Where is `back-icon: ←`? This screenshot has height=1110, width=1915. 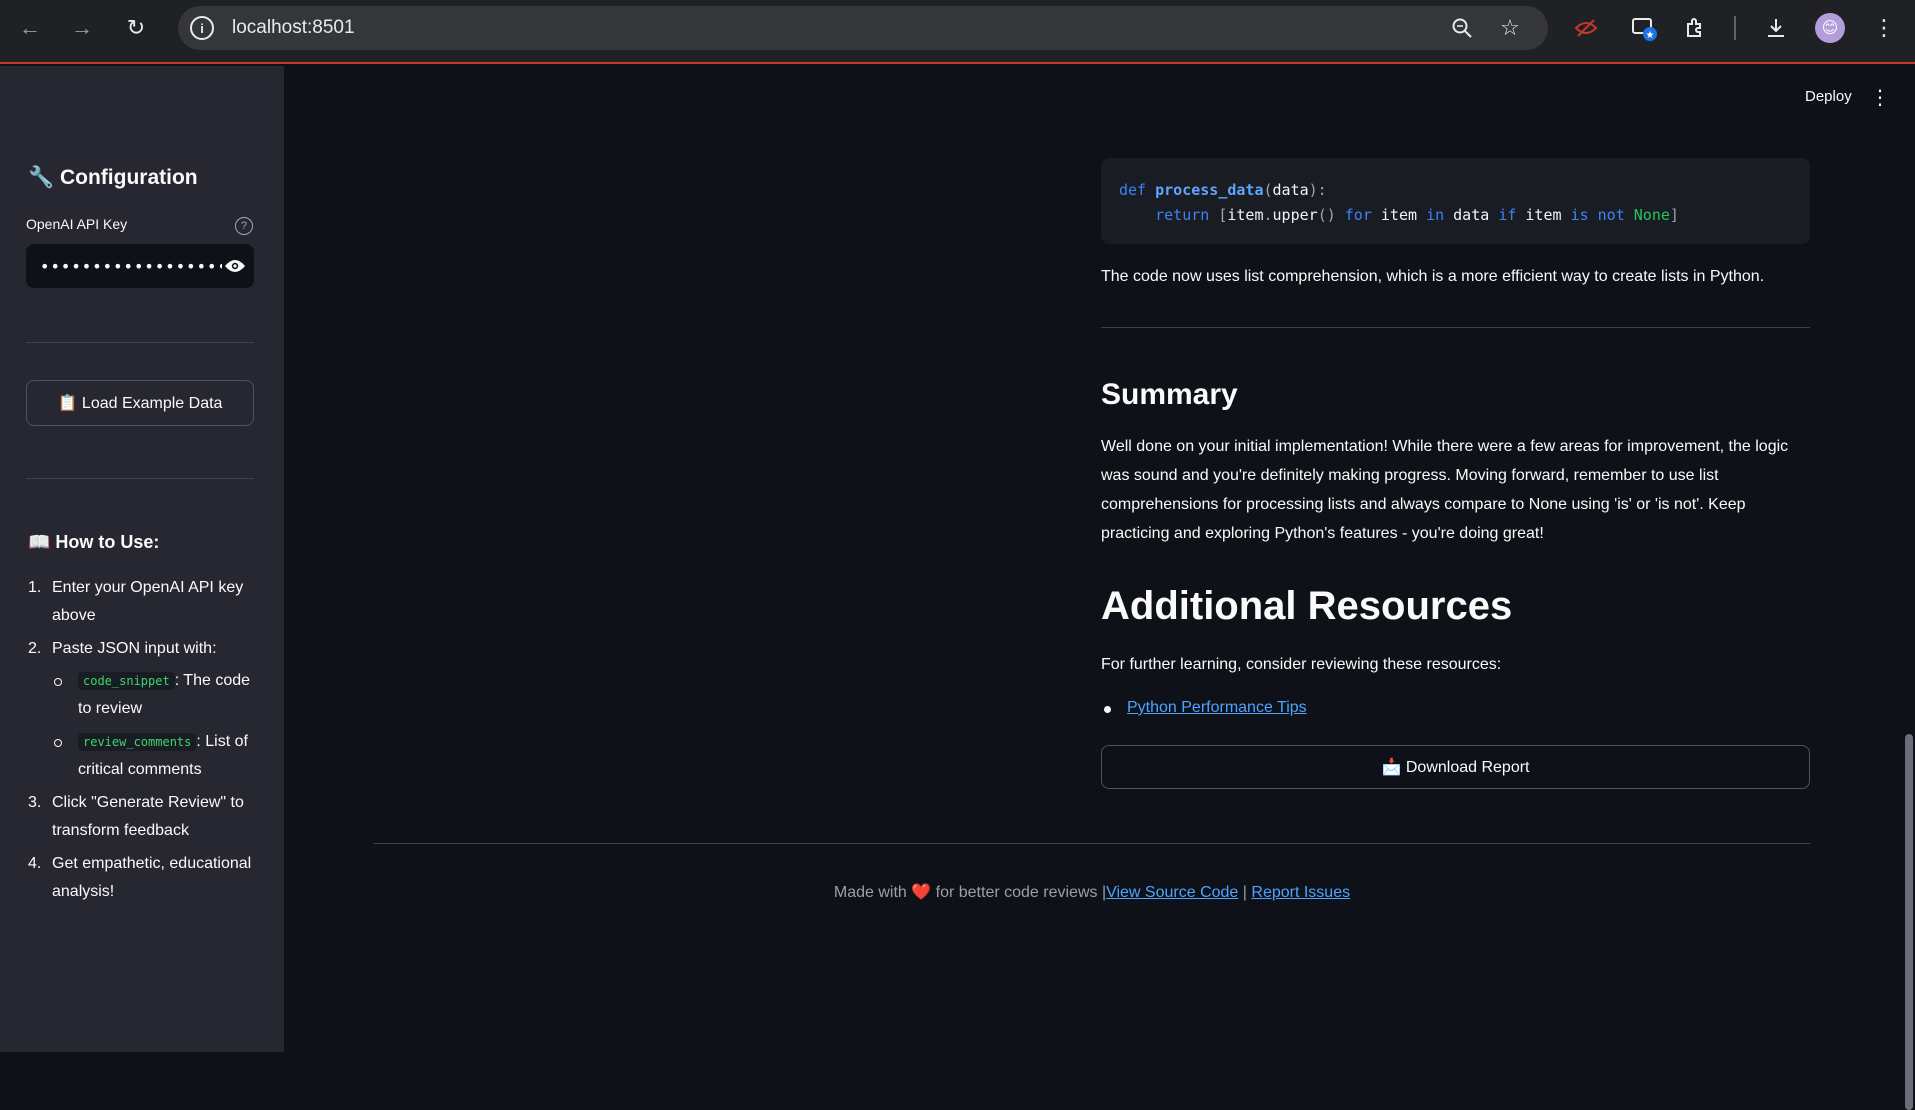
back-icon: ← is located at coordinates (30, 28).